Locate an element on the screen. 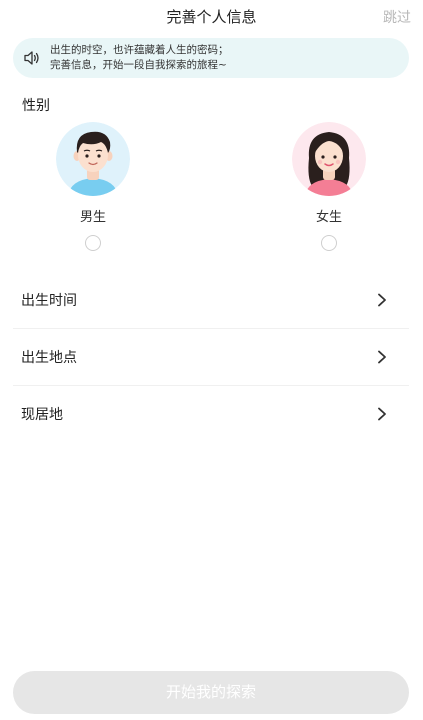 This screenshot has height=720, width=423. gender-option-male: 男生 is located at coordinates (93, 186).